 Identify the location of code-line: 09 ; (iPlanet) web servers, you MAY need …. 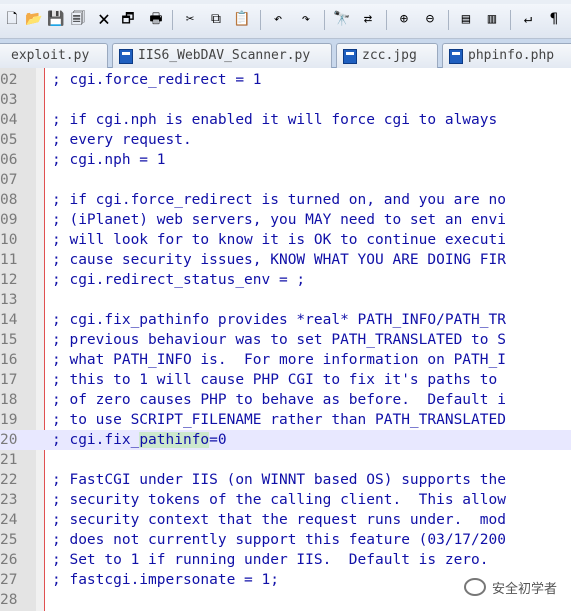
(285, 220).